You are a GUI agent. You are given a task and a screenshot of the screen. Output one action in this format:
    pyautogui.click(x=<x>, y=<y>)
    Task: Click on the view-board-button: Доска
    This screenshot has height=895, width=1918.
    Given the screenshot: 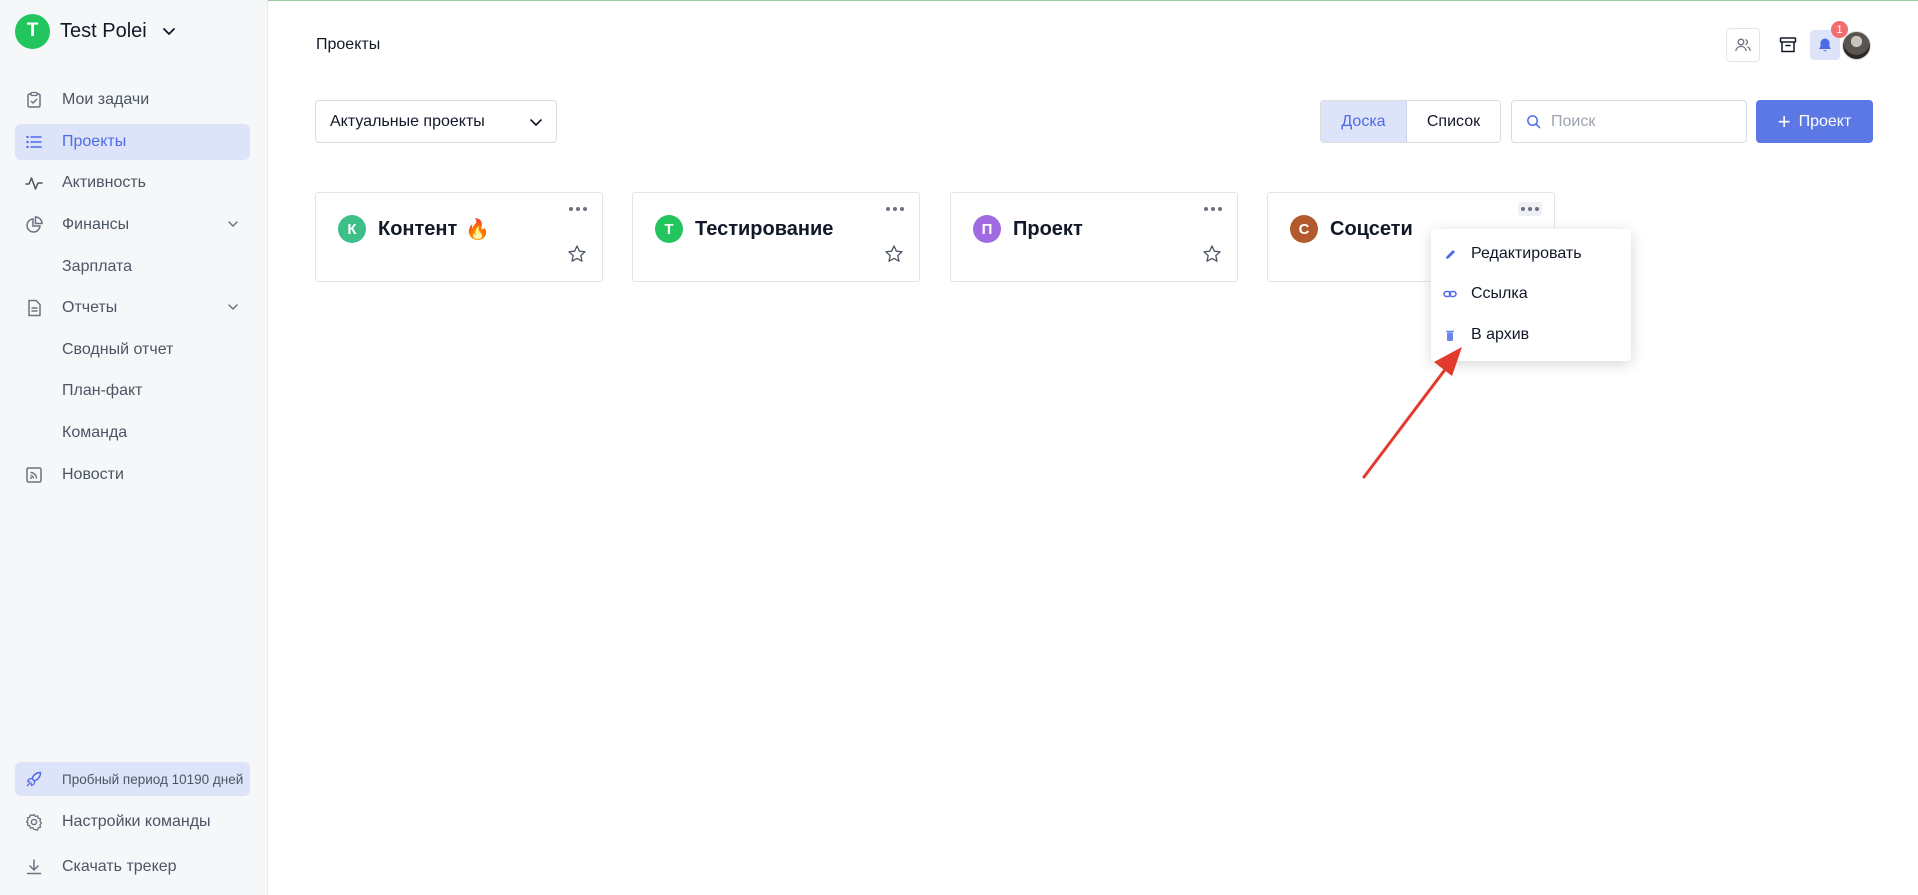 What is the action you would take?
    pyautogui.click(x=1364, y=121)
    